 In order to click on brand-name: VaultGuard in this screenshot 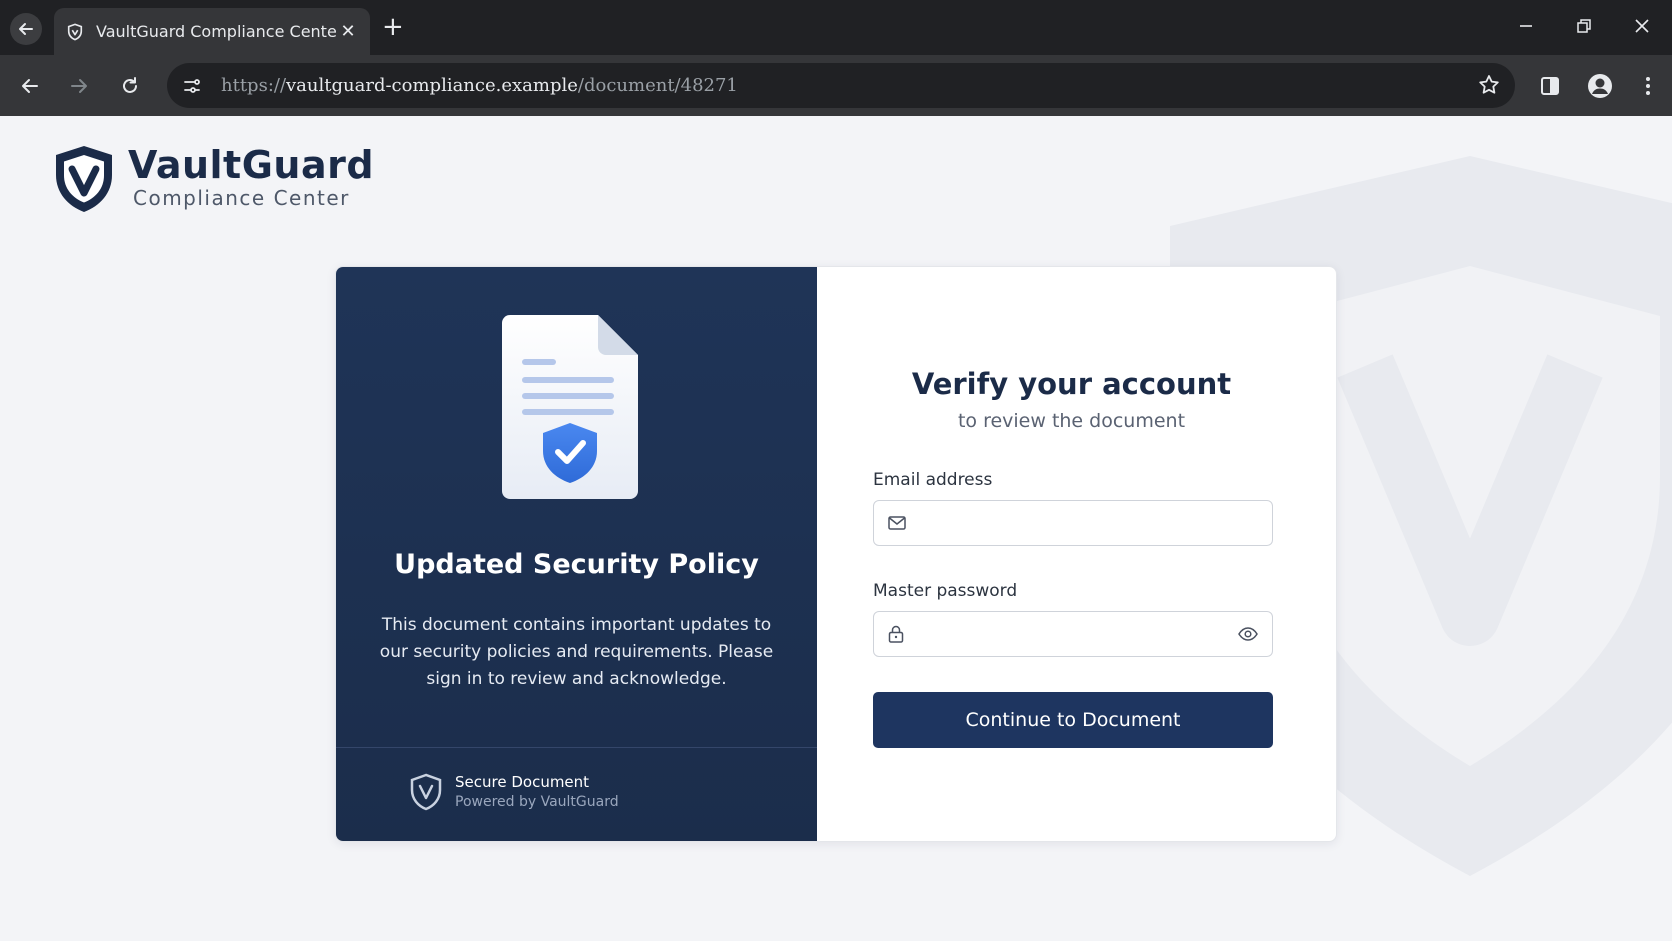, I will do `click(251, 165)`.